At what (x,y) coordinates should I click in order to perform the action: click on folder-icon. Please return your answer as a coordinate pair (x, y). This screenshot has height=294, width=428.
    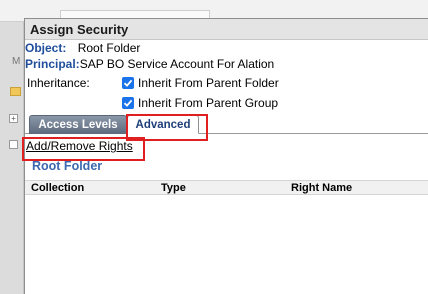
    Looking at the image, I should click on (15, 91).